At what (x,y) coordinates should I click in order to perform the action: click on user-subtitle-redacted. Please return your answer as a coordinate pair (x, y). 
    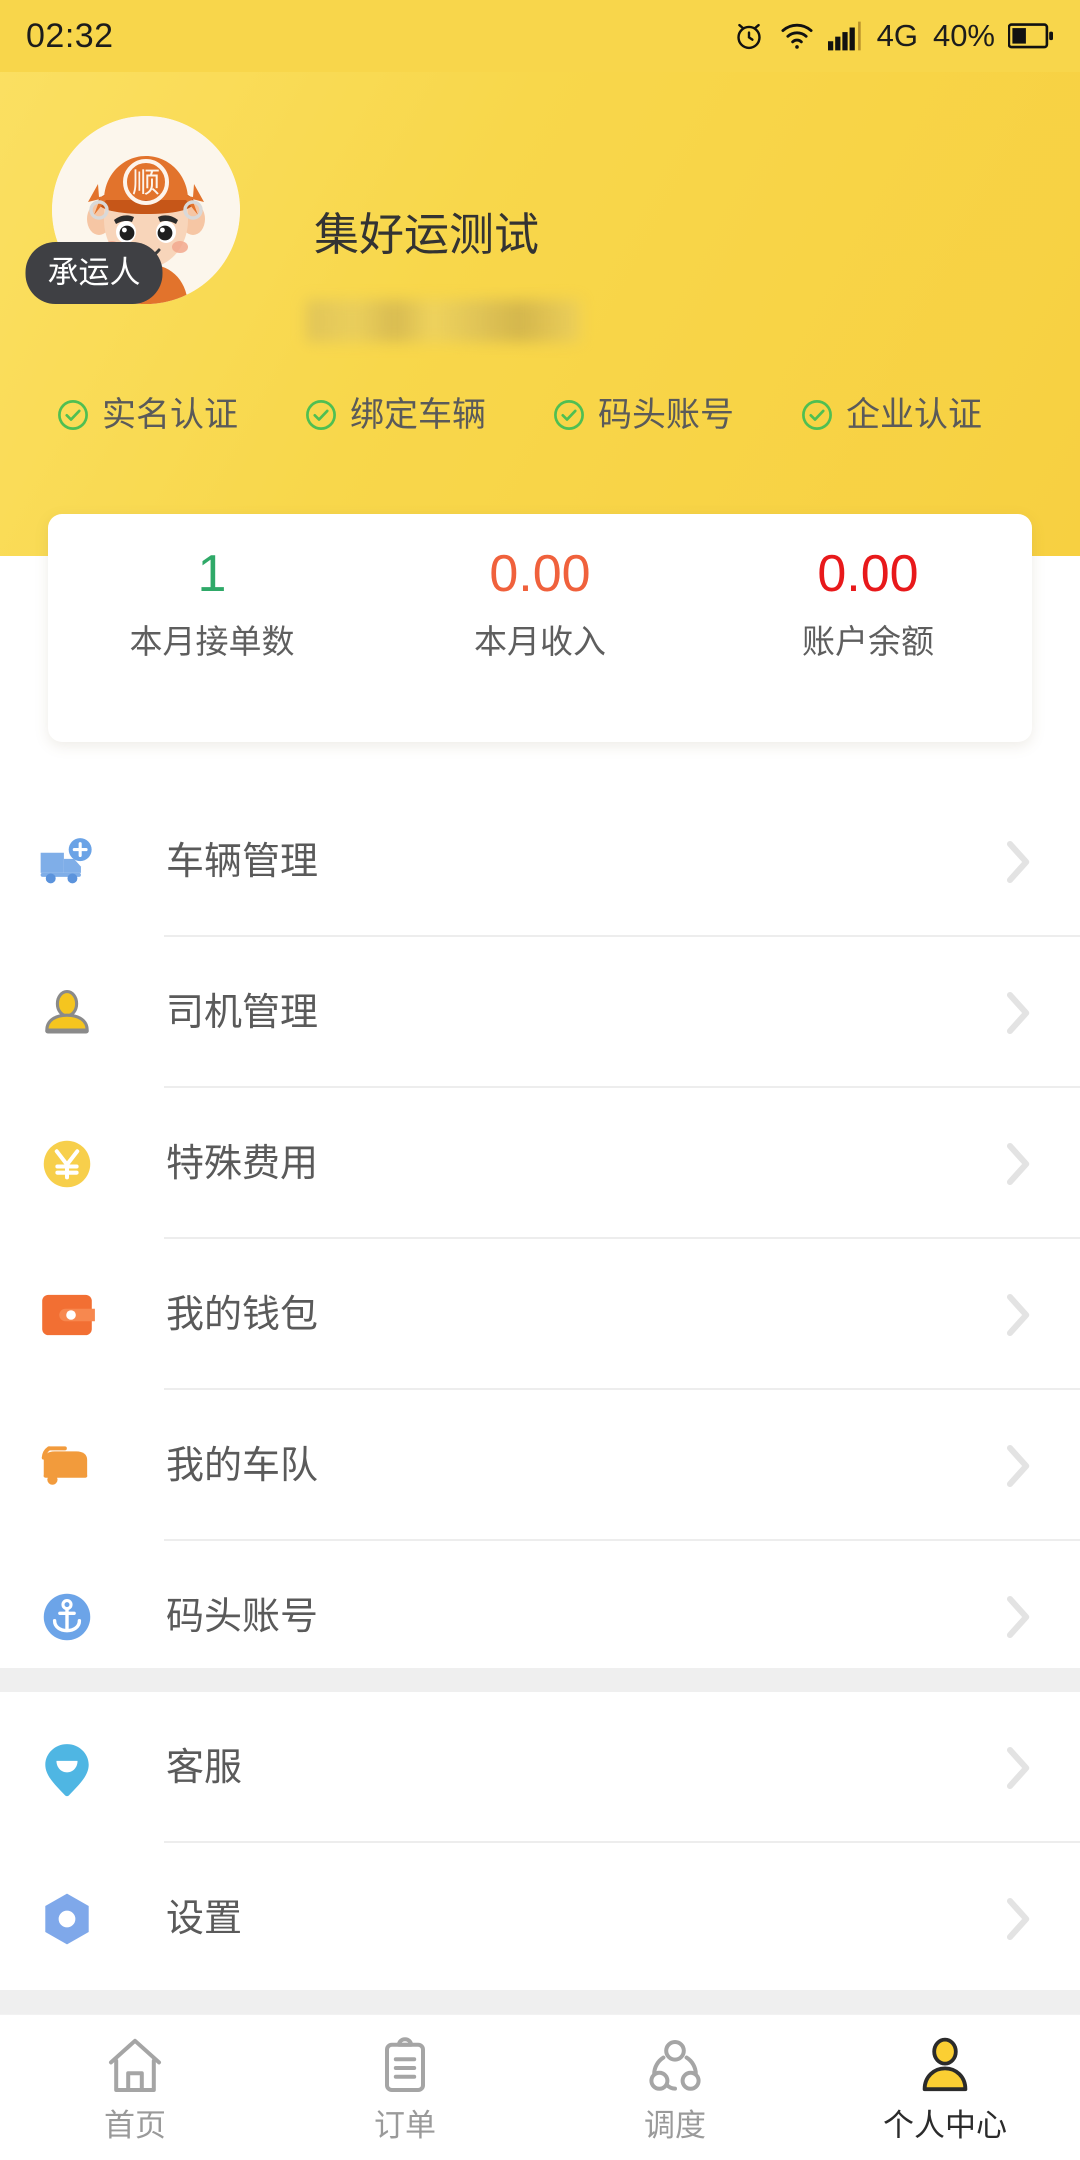
    Looking at the image, I should click on (443, 321).